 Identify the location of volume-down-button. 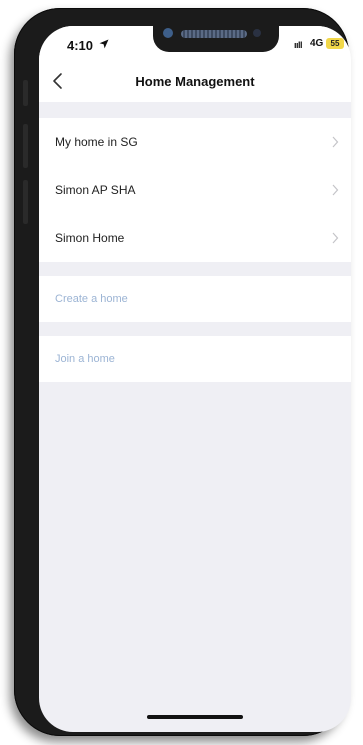
(25, 202).